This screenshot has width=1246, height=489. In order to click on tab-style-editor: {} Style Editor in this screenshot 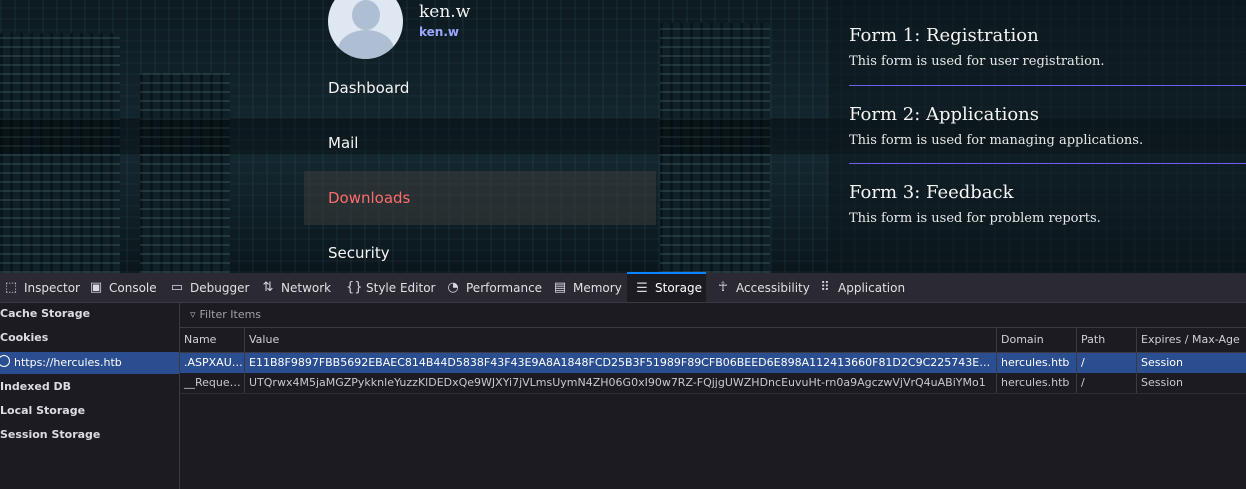, I will do `click(390, 287)`.